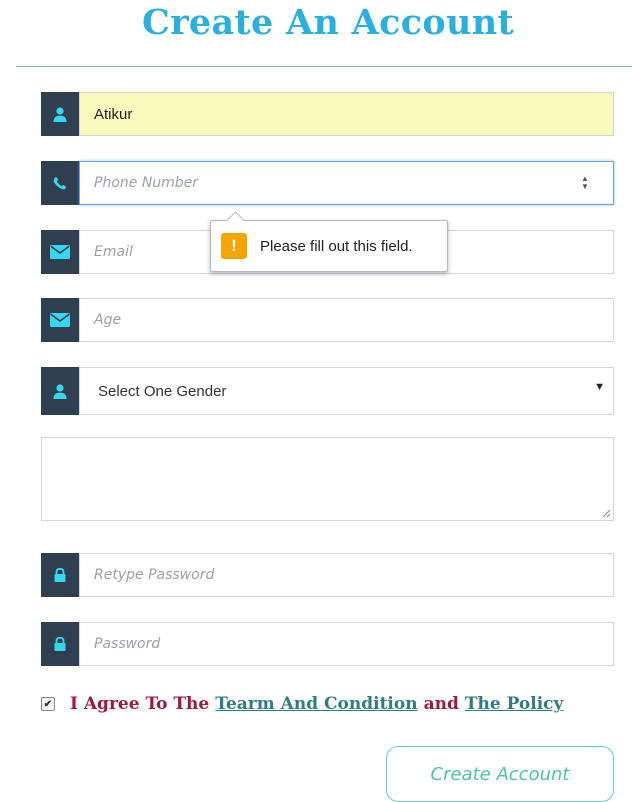  What do you see at coordinates (346, 114) in the screenshot?
I see `name-field: Atikur` at bounding box center [346, 114].